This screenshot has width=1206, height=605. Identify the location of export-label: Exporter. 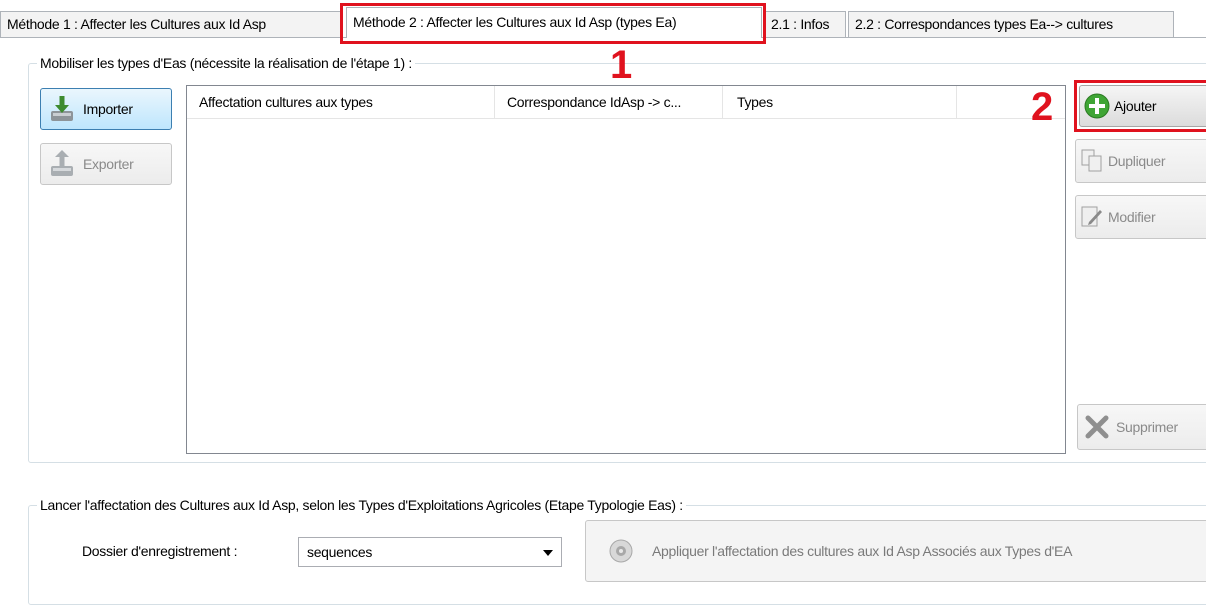
(108, 164).